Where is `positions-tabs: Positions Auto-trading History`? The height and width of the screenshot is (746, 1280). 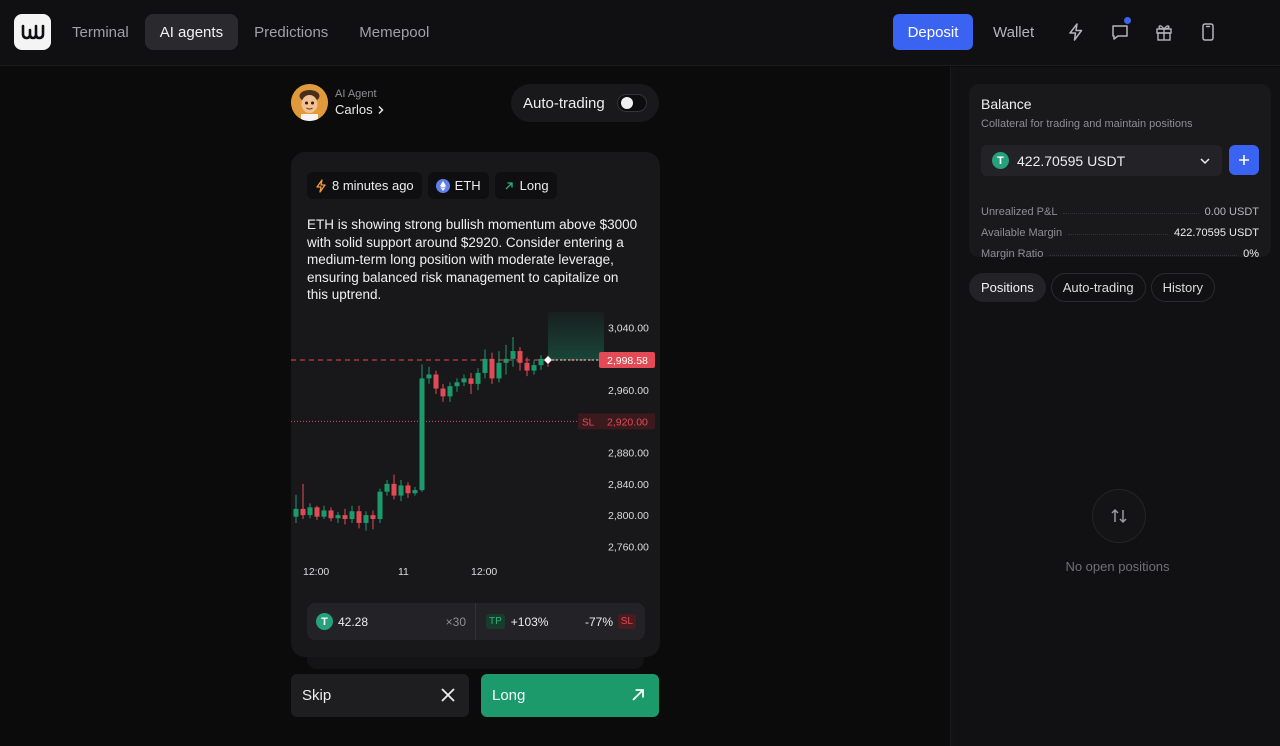 positions-tabs: Positions Auto-trading History is located at coordinates (1092, 287).